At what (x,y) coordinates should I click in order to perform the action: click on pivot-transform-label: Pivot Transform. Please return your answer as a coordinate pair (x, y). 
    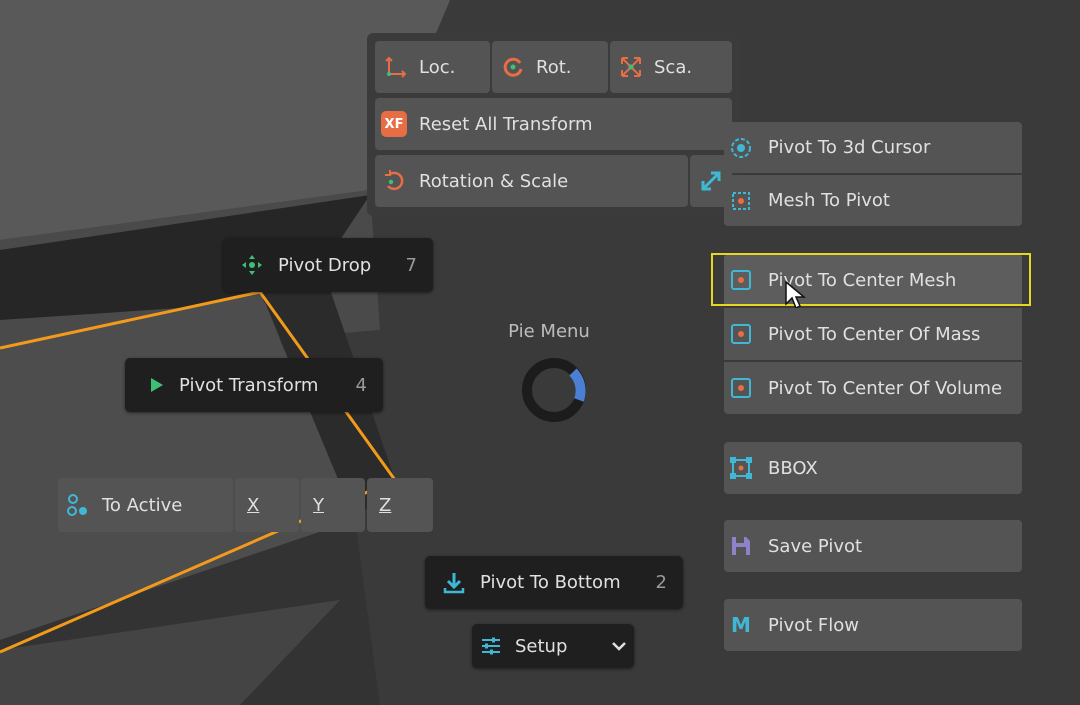
    Looking at the image, I should click on (249, 385).